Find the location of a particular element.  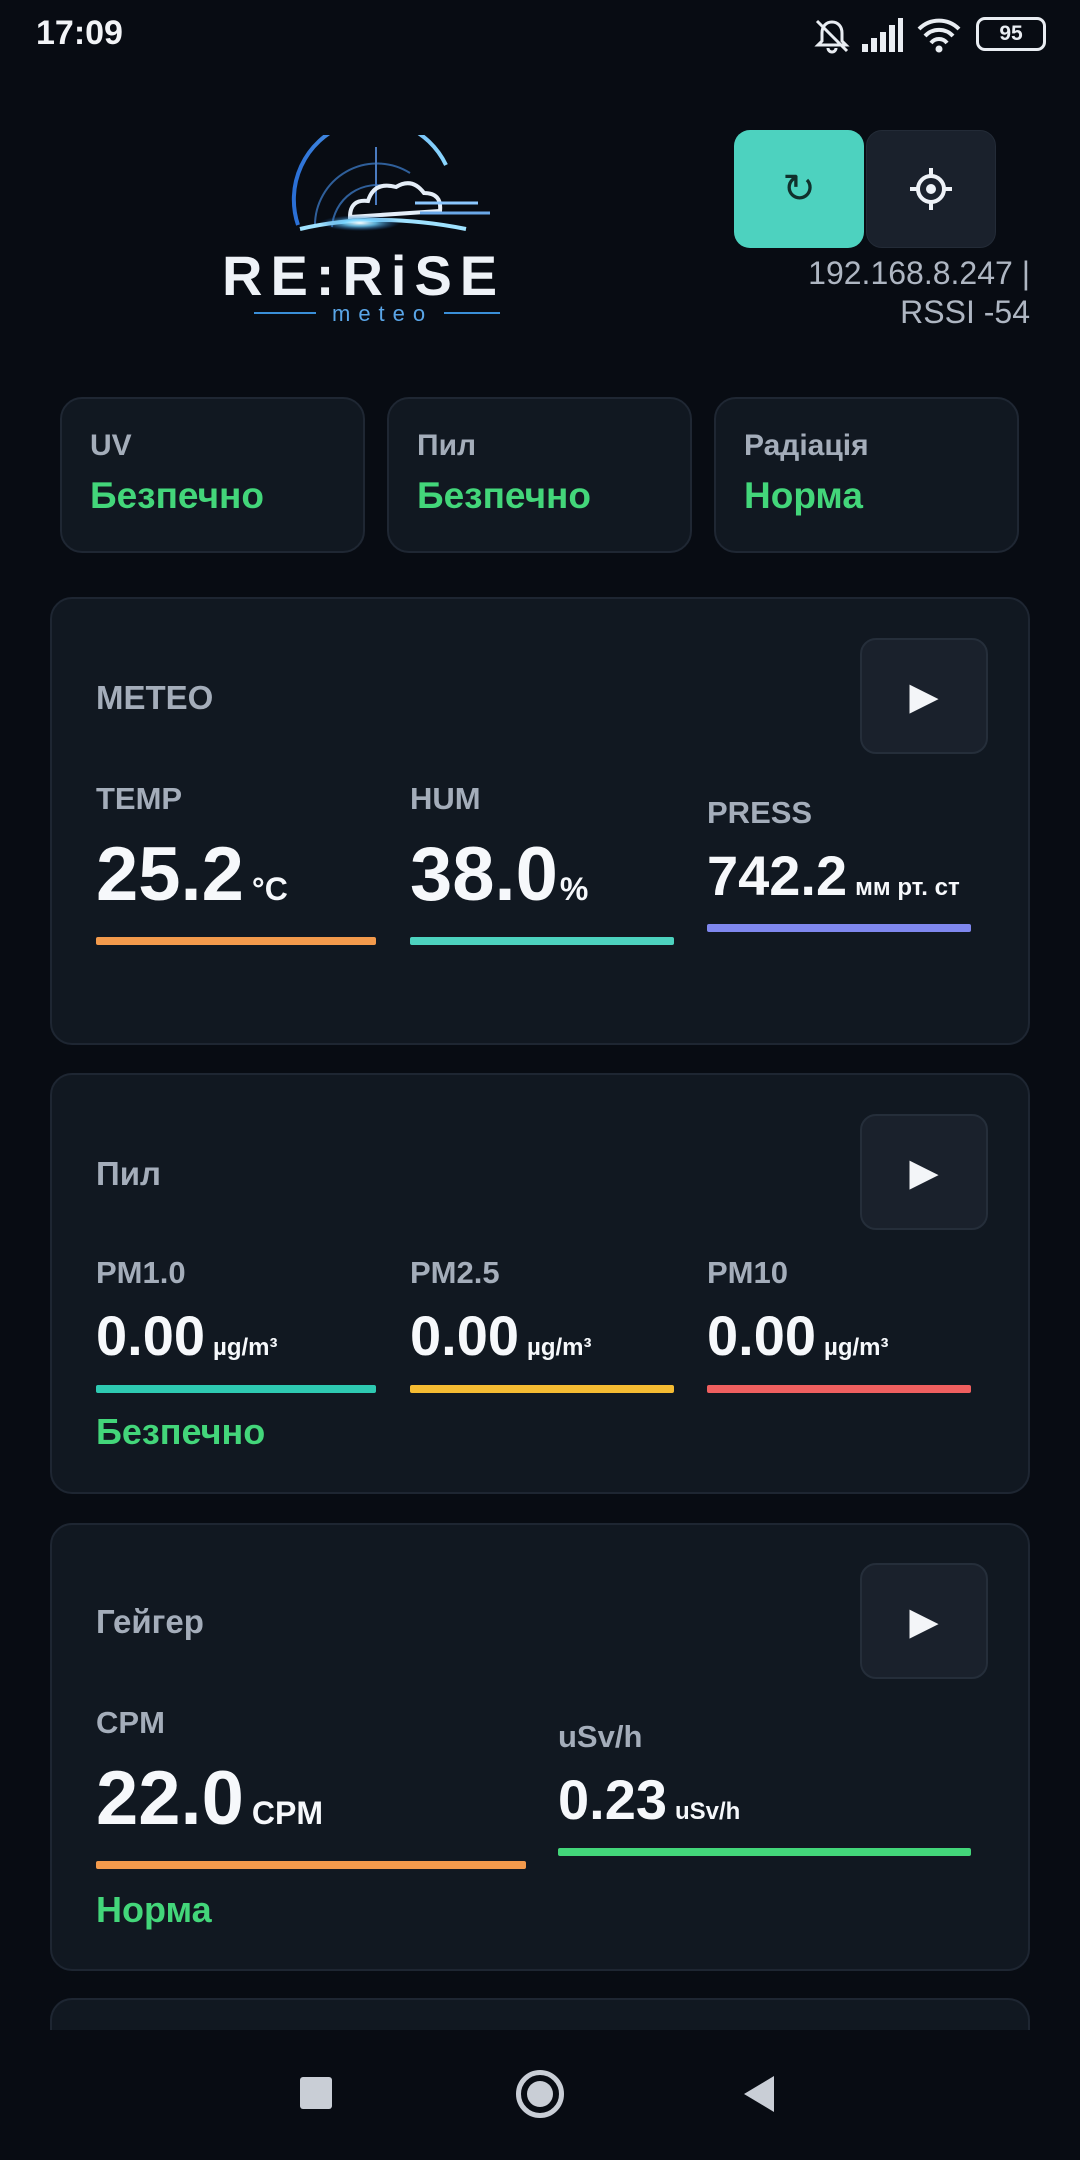

logo-text: RE:RiSE is located at coordinates (363, 275).